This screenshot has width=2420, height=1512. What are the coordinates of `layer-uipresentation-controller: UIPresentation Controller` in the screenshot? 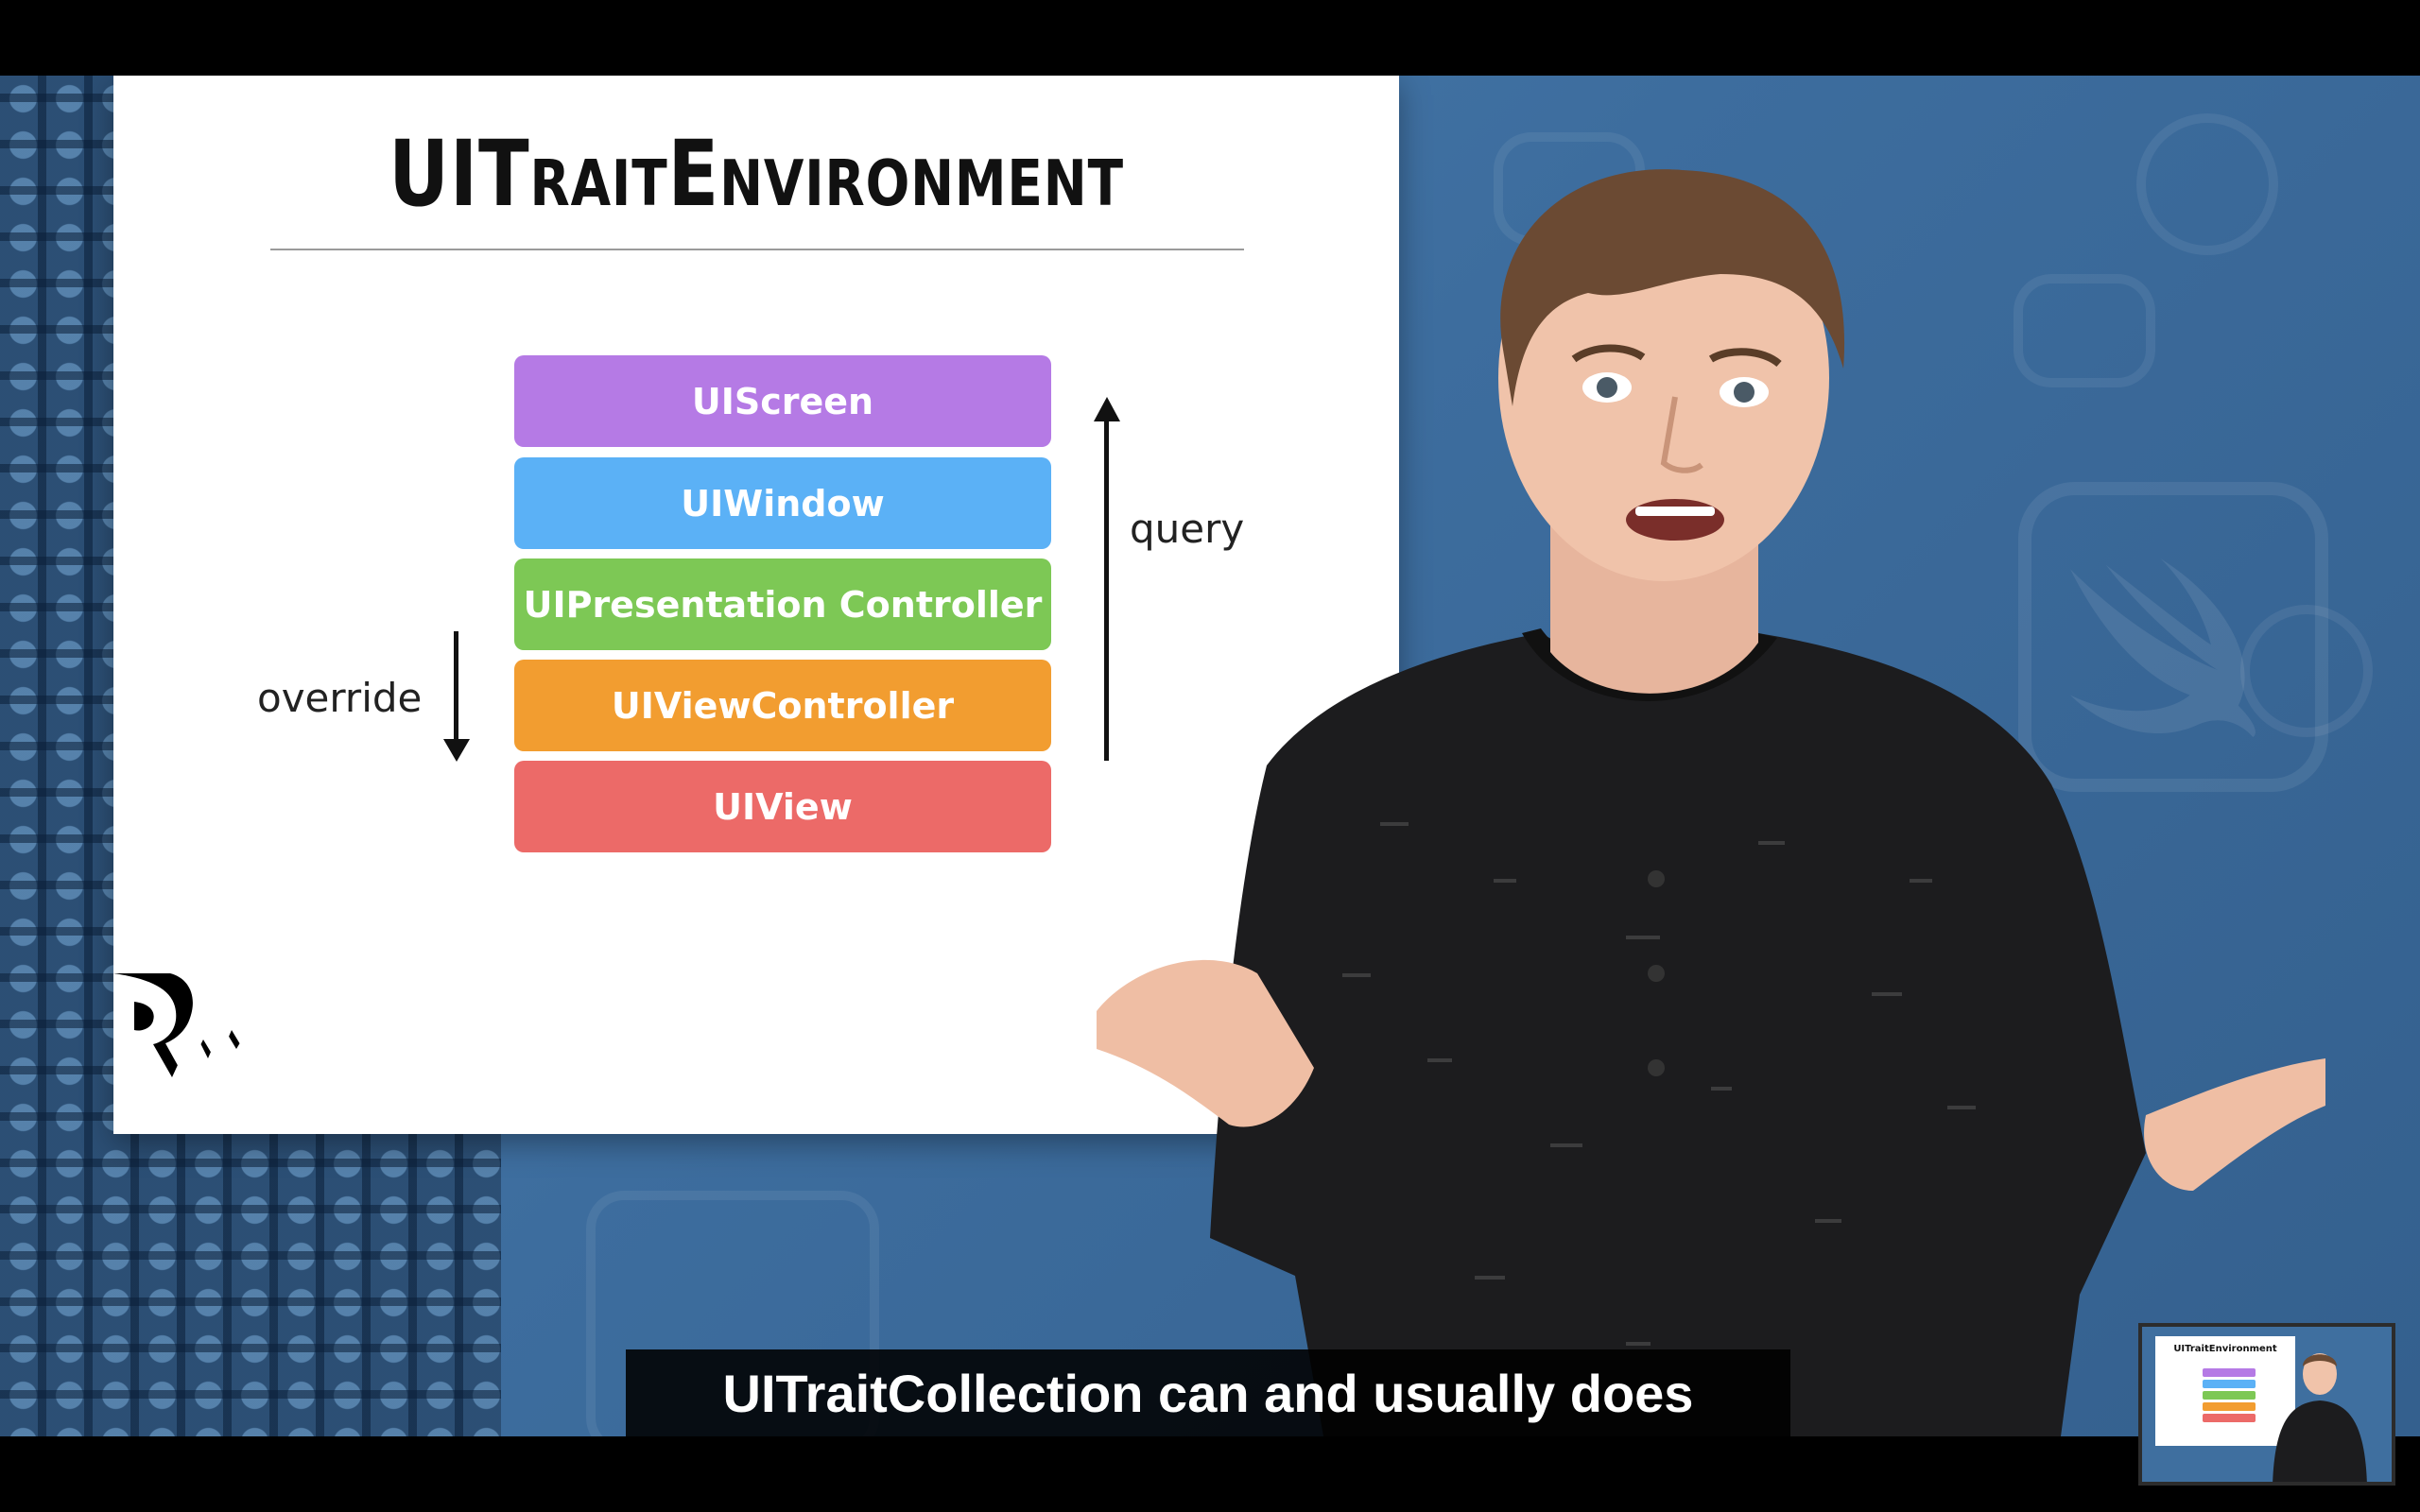 It's located at (782, 604).